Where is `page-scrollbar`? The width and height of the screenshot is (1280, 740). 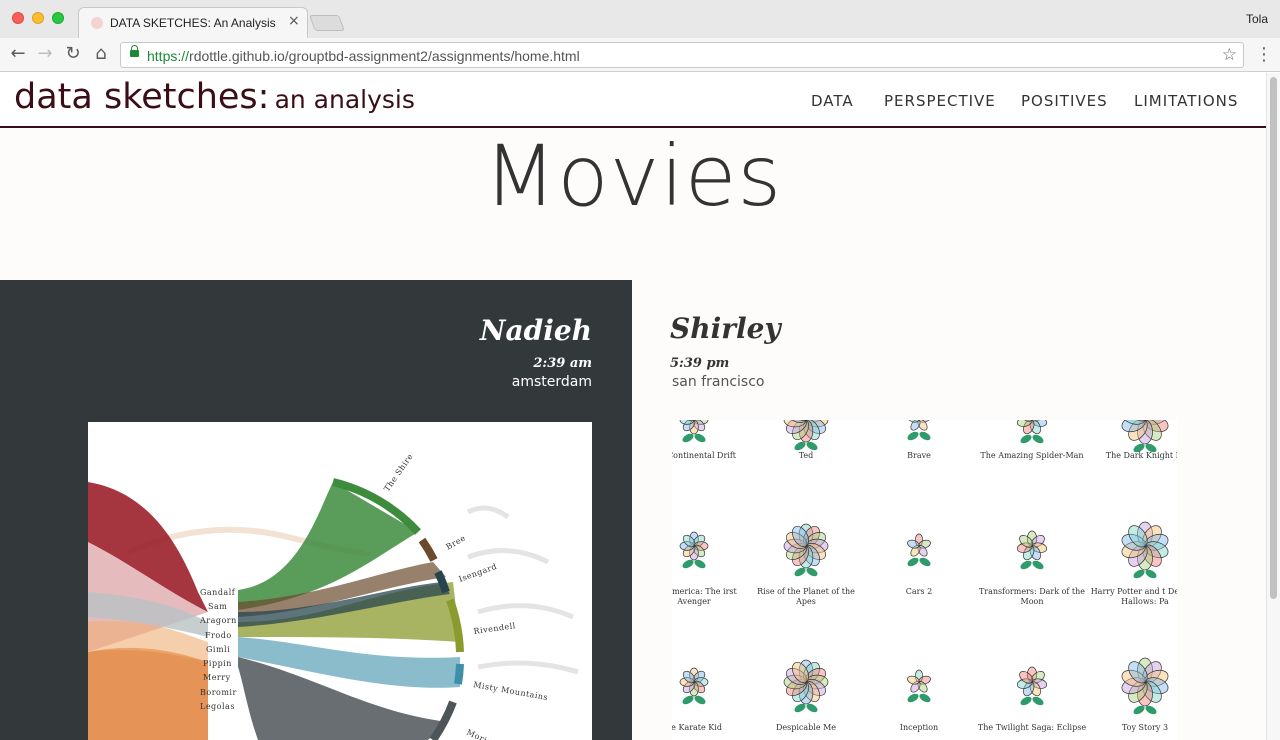
page-scrollbar is located at coordinates (1273, 406).